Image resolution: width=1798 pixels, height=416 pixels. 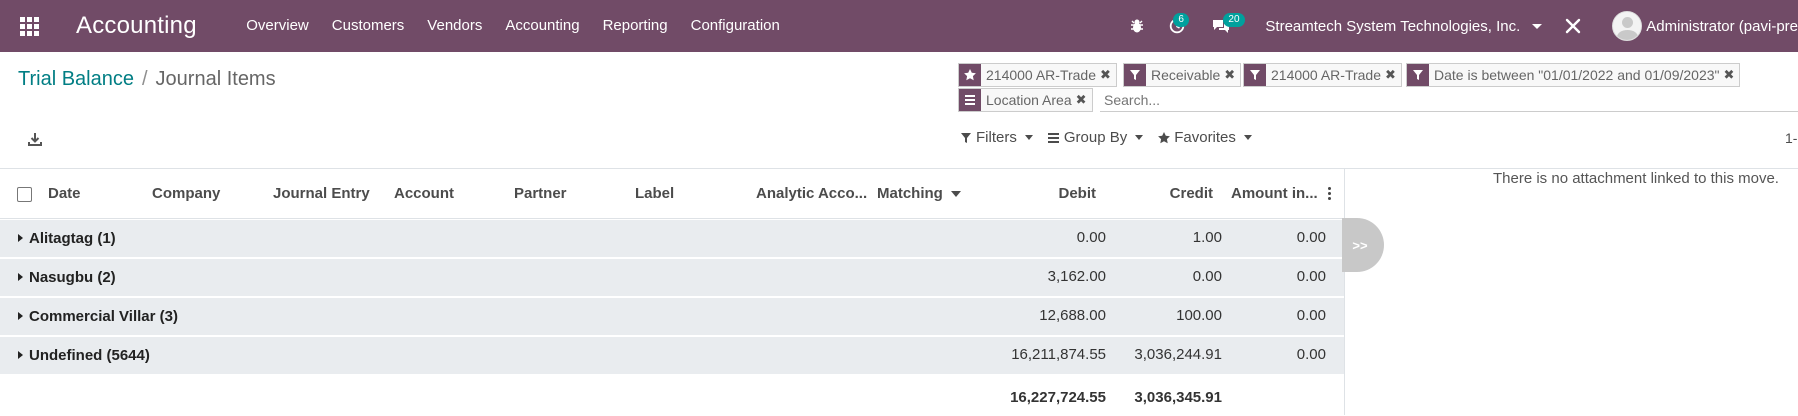 What do you see at coordinates (1076, 276) in the screenshot?
I see `group-debit: 3,162.00` at bounding box center [1076, 276].